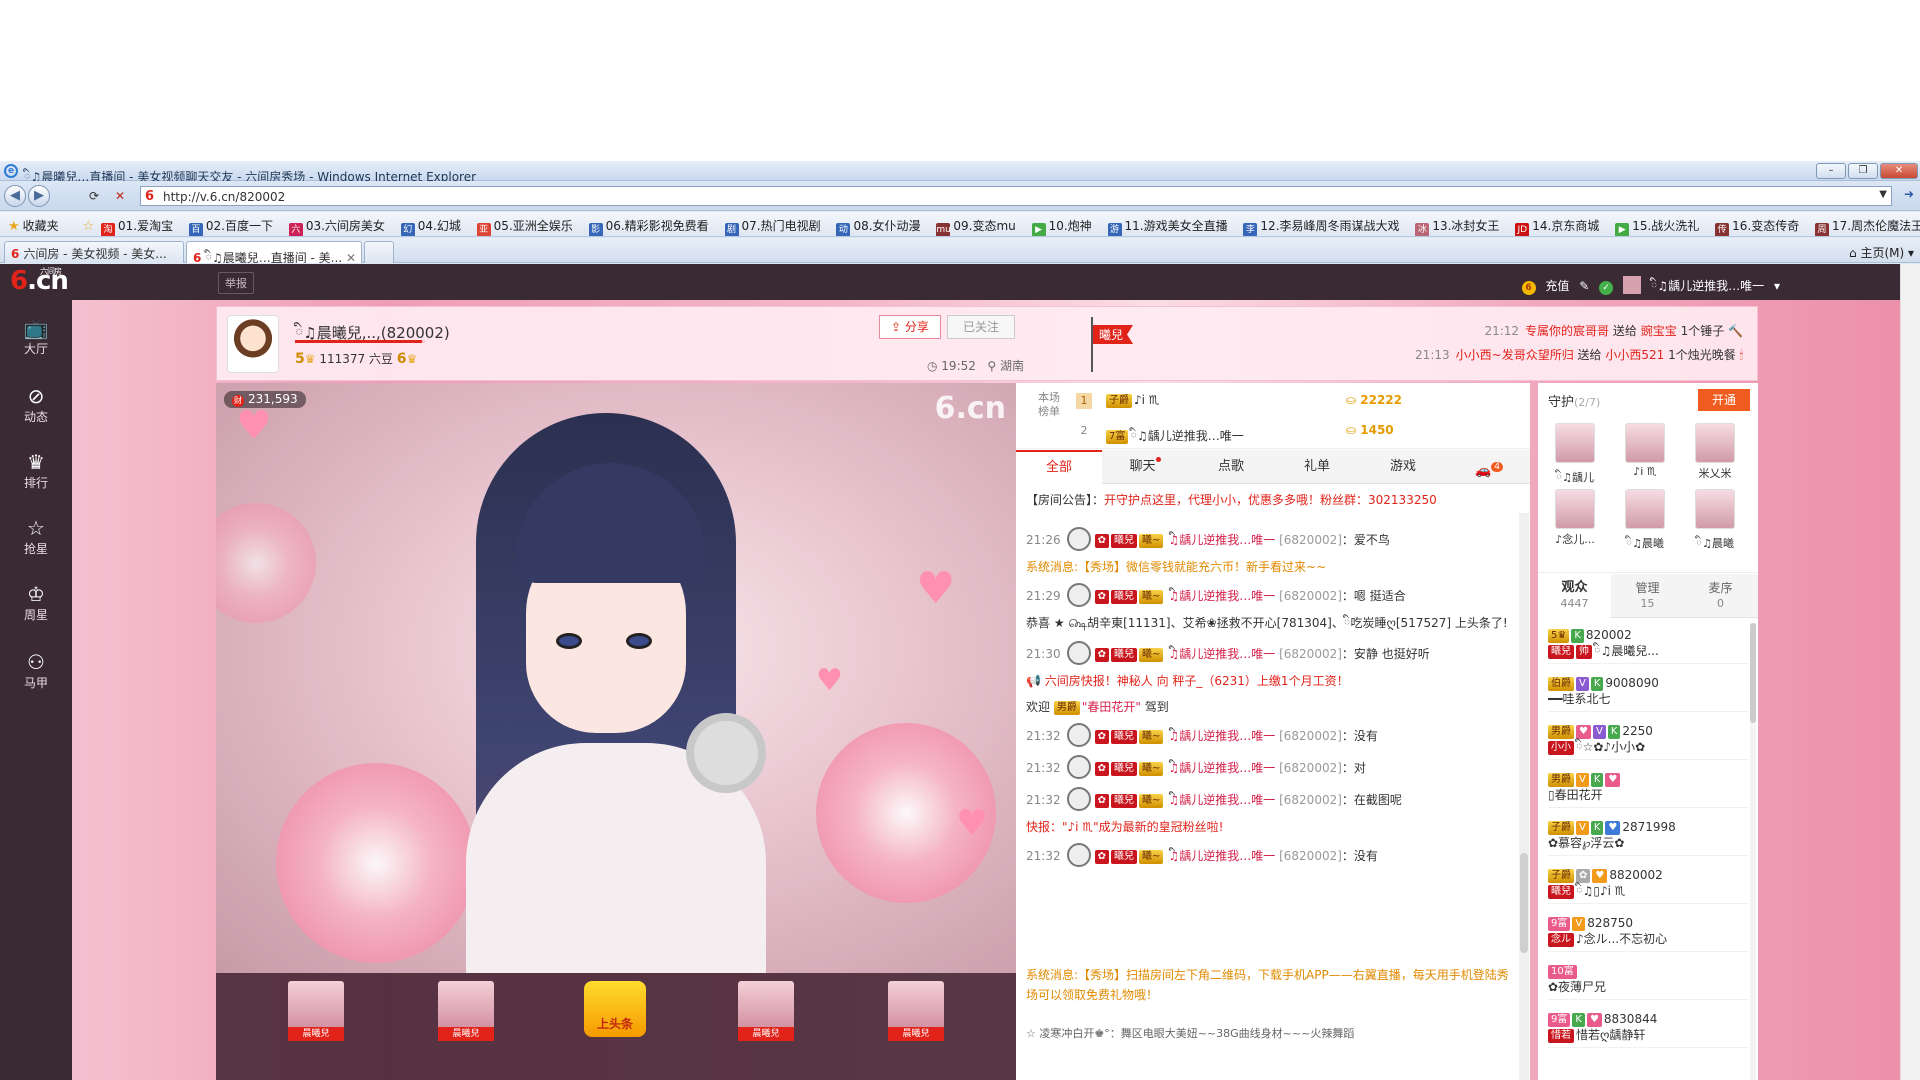  What do you see at coordinates (1648, 693) in the screenshot?
I see `audience-item: 伯爵 V K 9008090 ━━哇系北七` at bounding box center [1648, 693].